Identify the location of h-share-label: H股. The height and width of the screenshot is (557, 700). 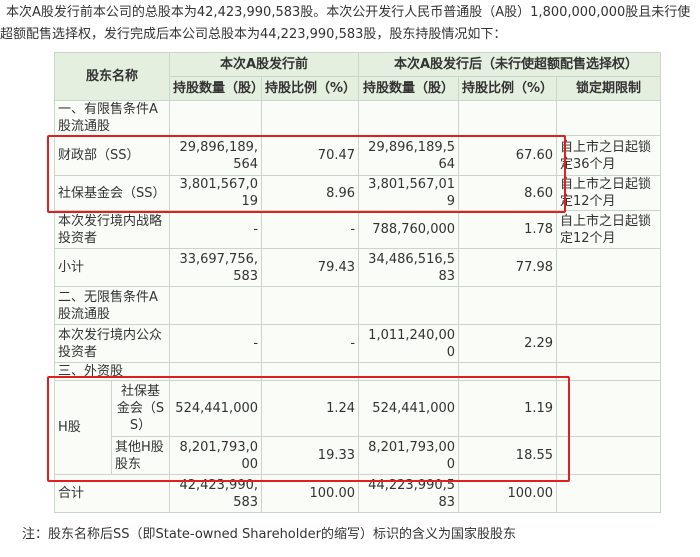
(83, 427).